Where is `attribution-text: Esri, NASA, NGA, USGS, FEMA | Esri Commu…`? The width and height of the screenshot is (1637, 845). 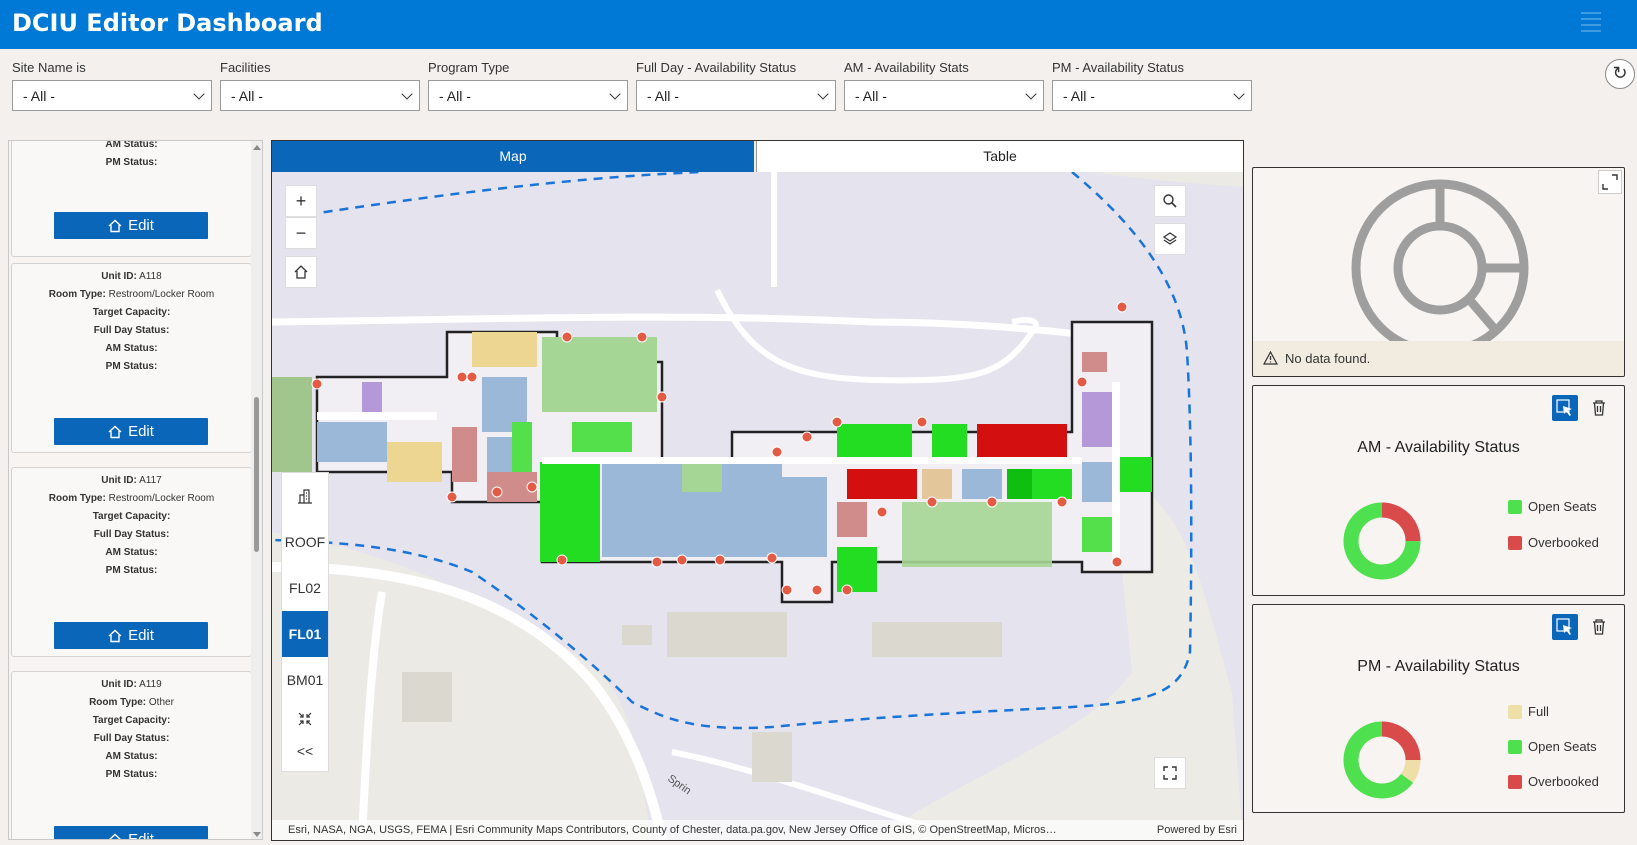
attribution-text: Esri, NASA, NGA, USGS, FEMA | Esri Commu… is located at coordinates (672, 830).